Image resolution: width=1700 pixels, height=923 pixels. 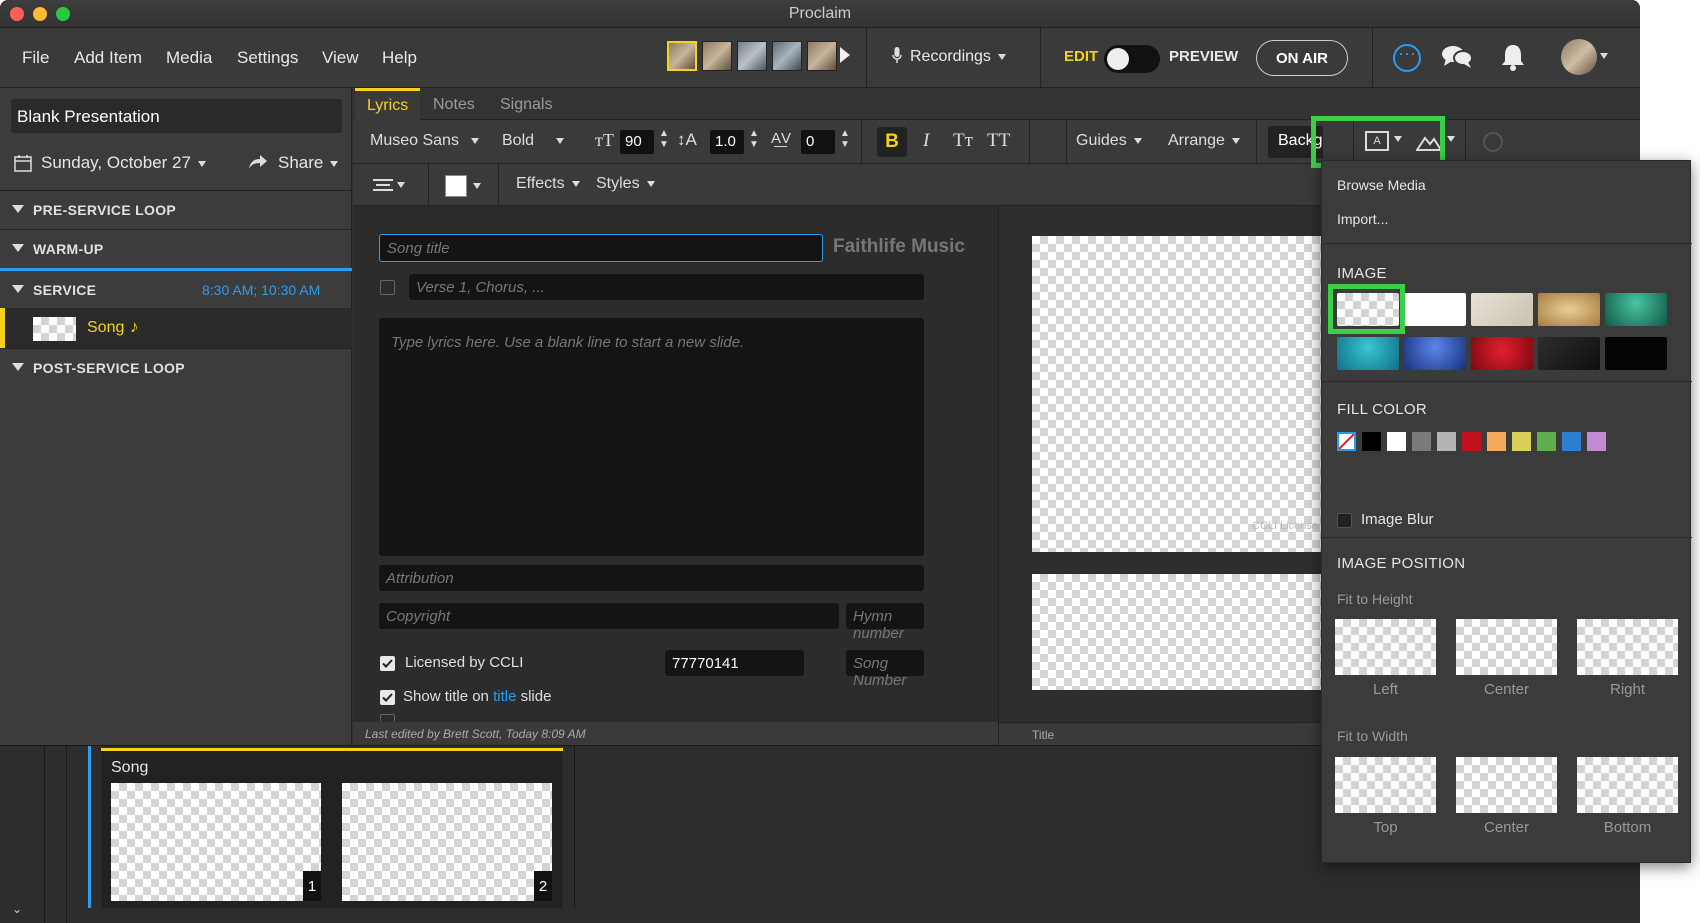 I want to click on song-slide-group: Song 1 2, so click(x=332, y=828).